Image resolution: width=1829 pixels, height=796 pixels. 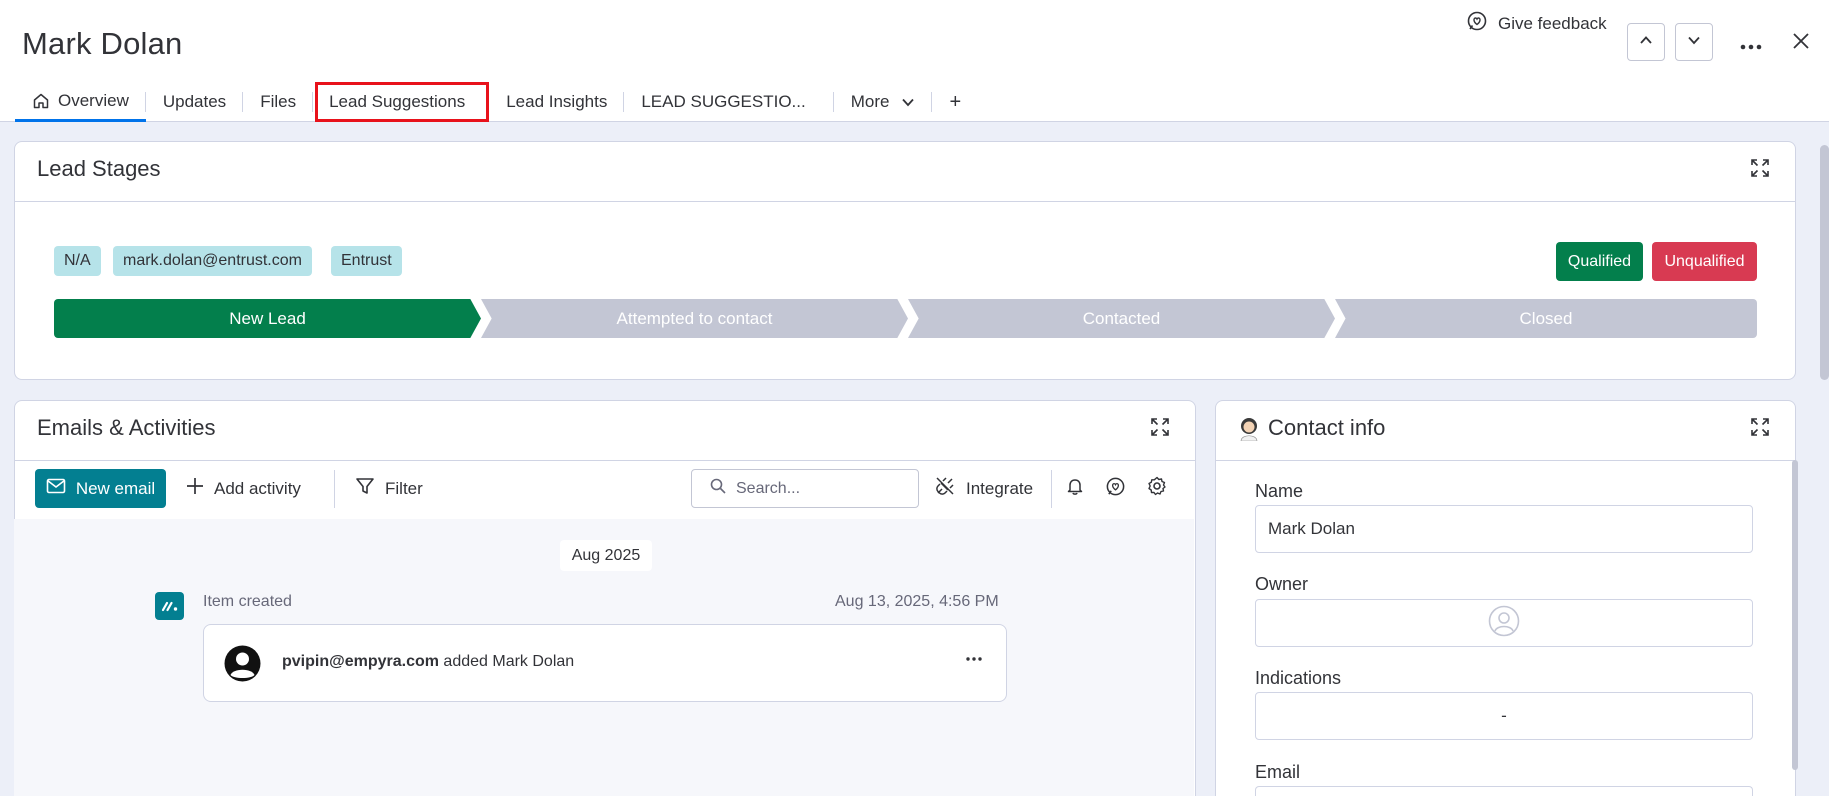 I want to click on stage-closed: Closed, so click(x=1546, y=318).